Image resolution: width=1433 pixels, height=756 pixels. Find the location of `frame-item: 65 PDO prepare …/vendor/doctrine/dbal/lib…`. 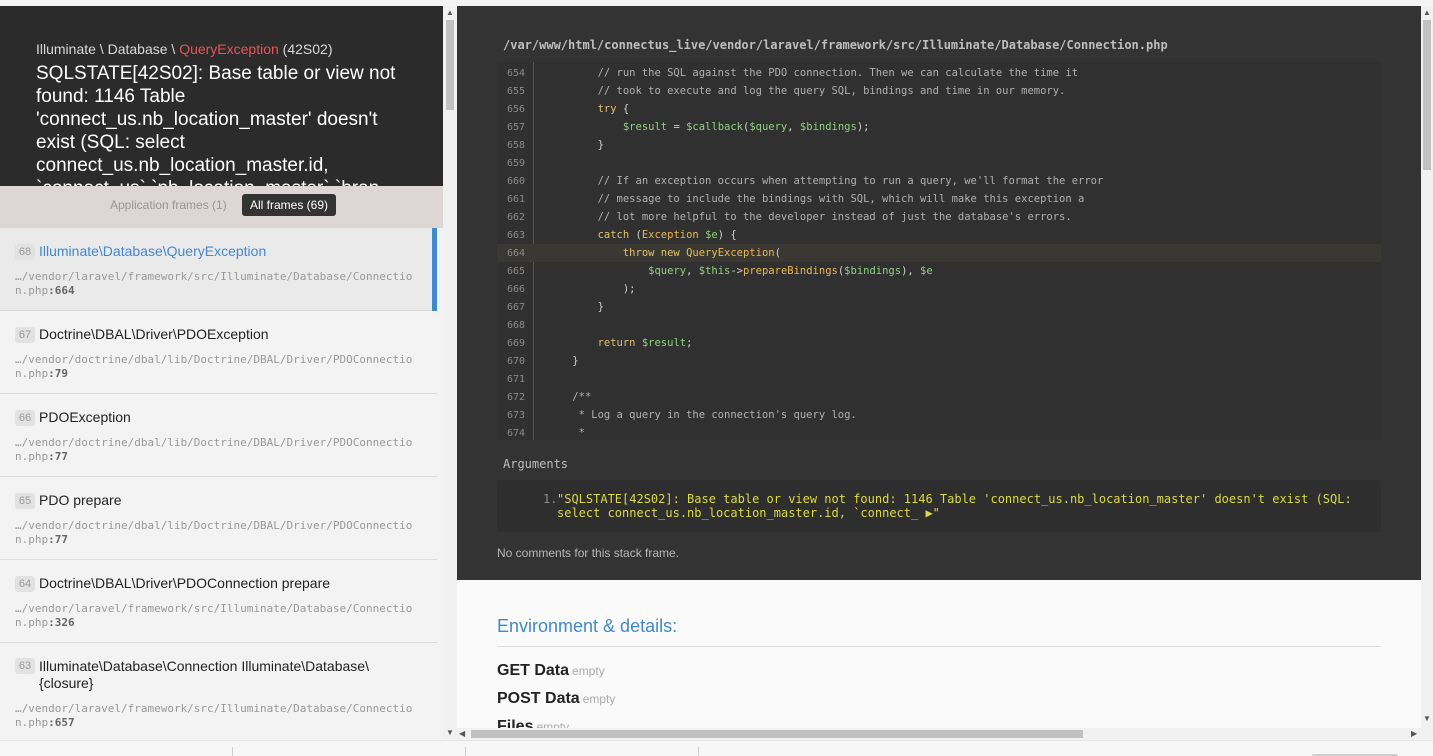

frame-item: 65 PDO prepare …/vendor/doctrine/dbal/lib… is located at coordinates (218, 518).